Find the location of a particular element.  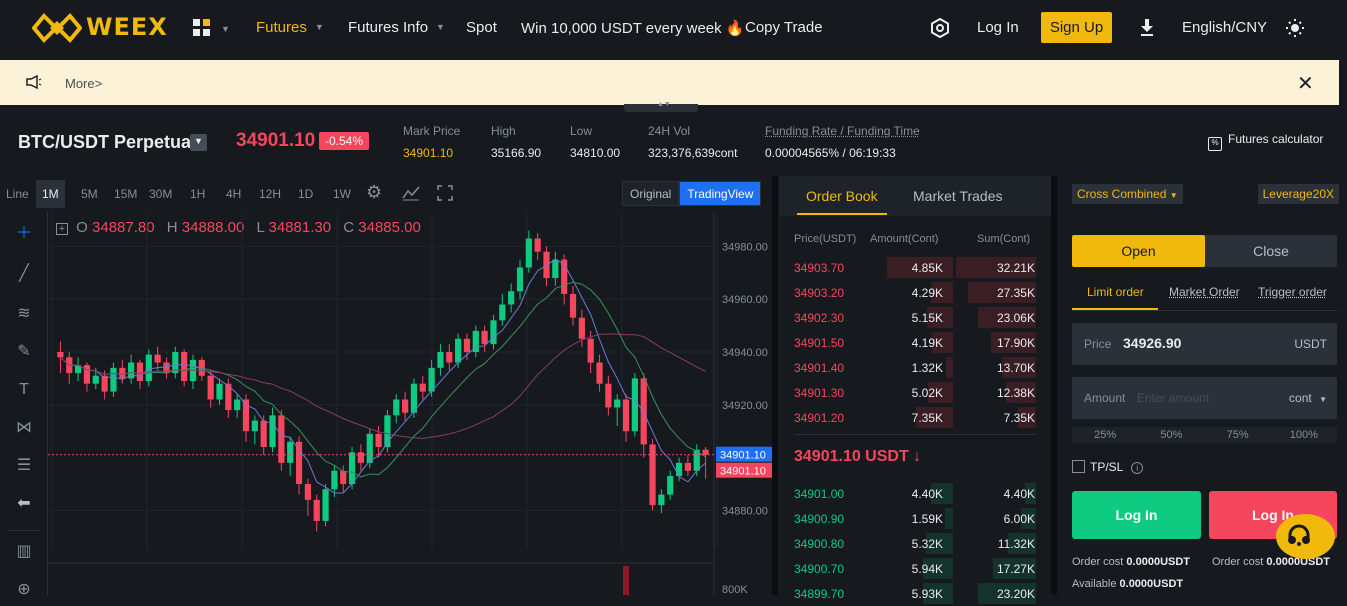

pair-name: BTC/USDT Perpetual is located at coordinates (107, 142).